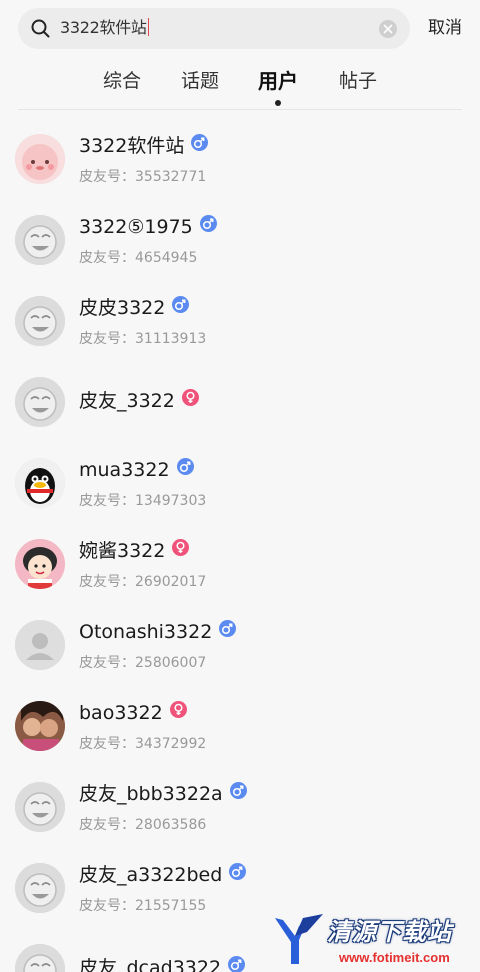 Image resolution: width=480 pixels, height=972 pixels. Describe the element at coordinates (389, 932) in the screenshot. I see `watermark-title: 清源下载站` at that location.